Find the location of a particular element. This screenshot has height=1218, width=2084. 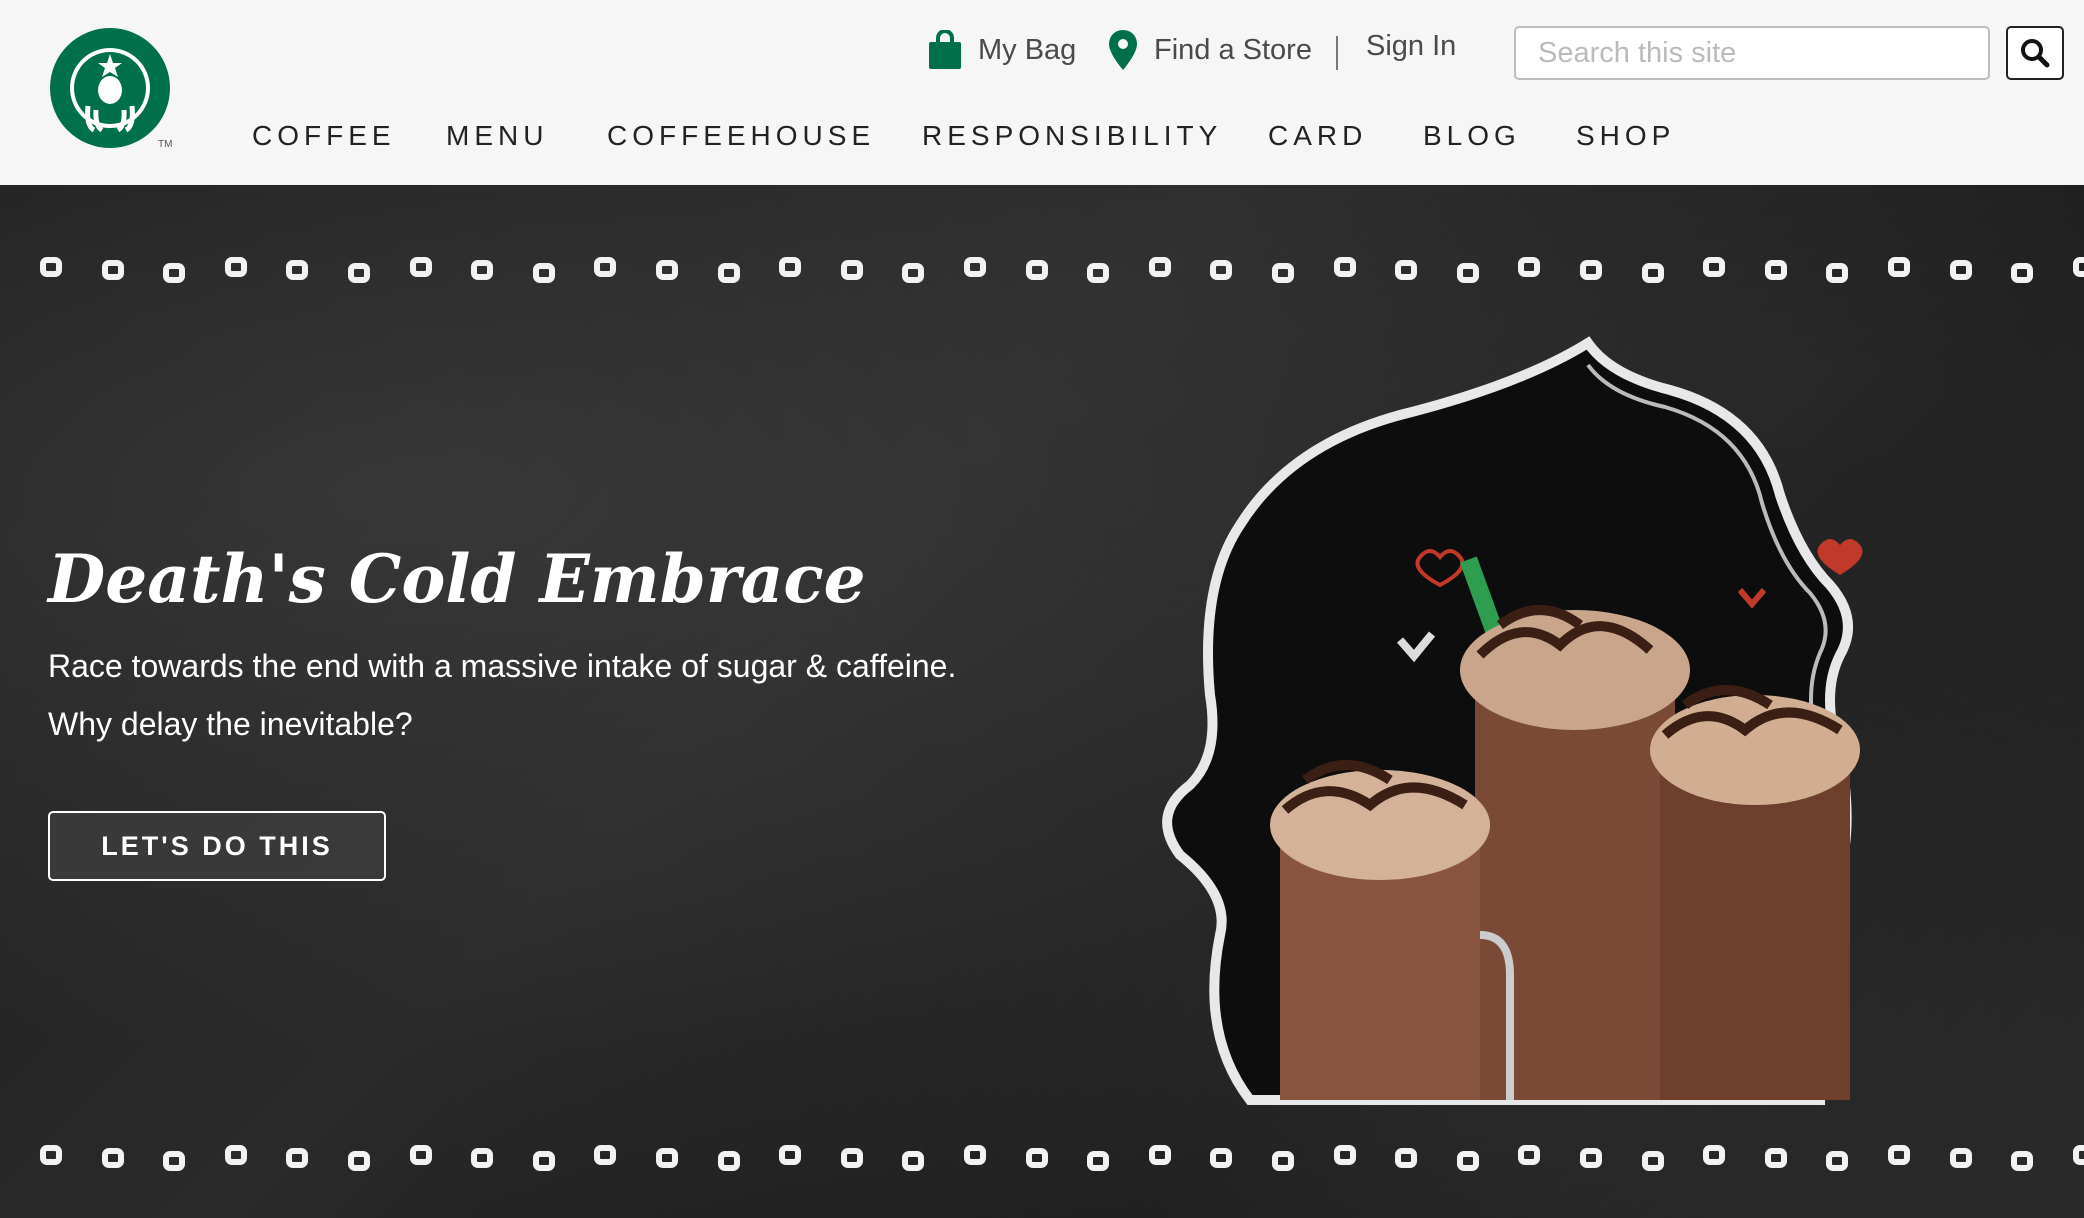

chalk-border-bottom is located at coordinates (1042, 1165).